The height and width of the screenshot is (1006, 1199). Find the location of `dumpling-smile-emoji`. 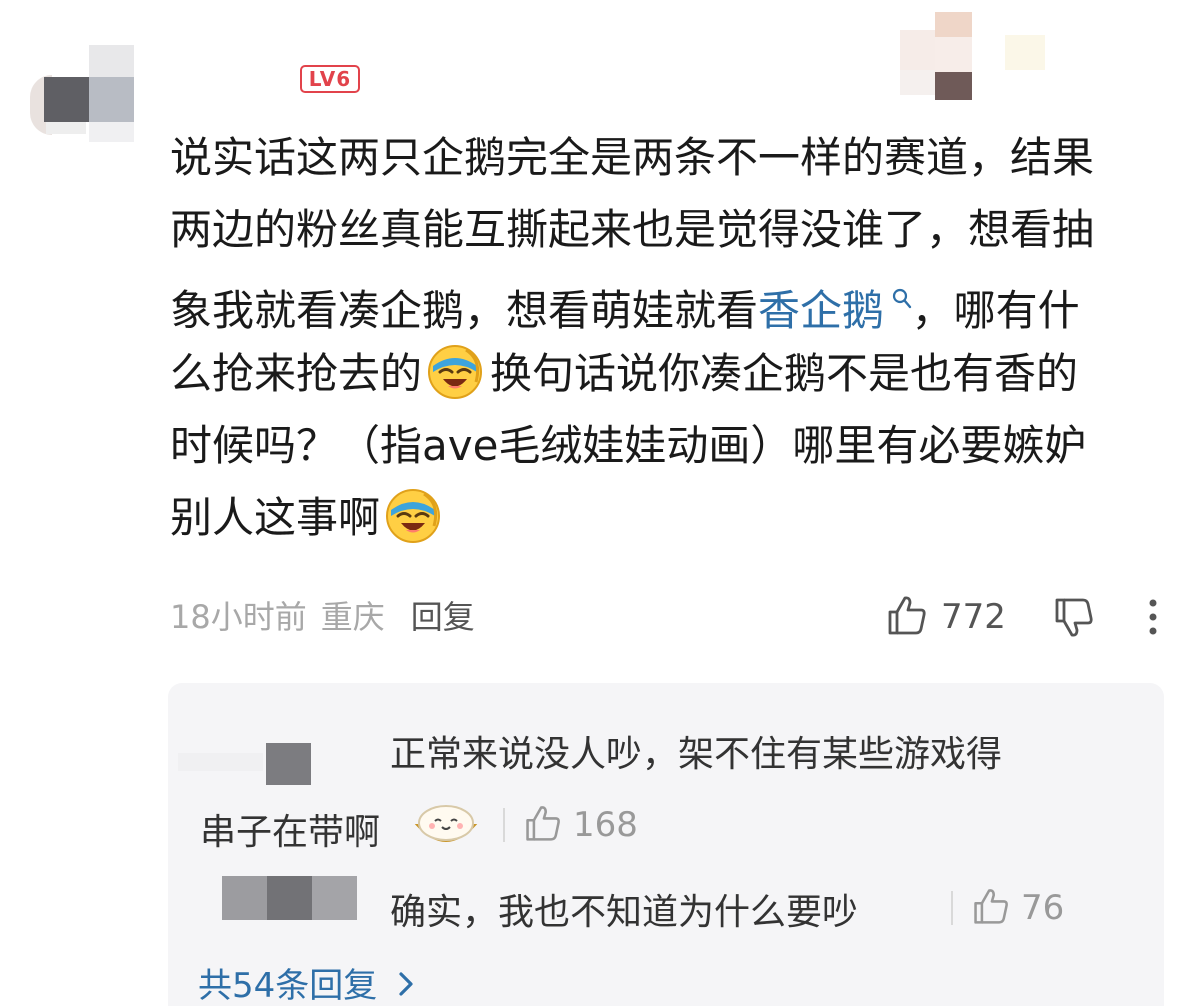

dumpling-smile-emoji is located at coordinates (446, 827).